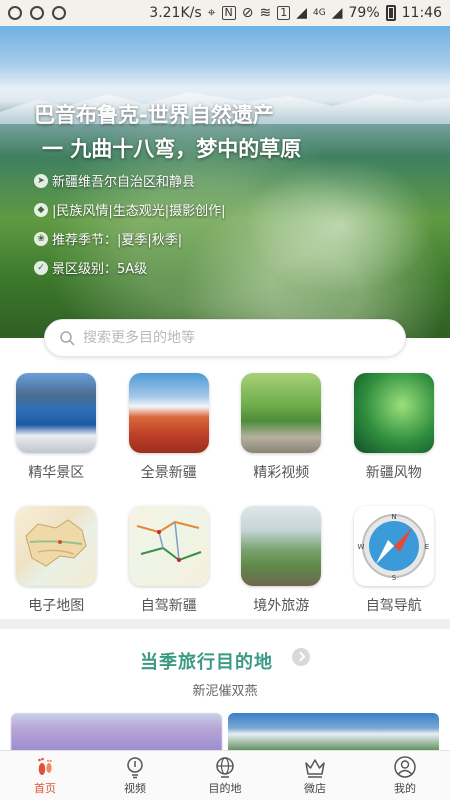  What do you see at coordinates (135, 788) in the screenshot?
I see `tab-label: 视频` at bounding box center [135, 788].